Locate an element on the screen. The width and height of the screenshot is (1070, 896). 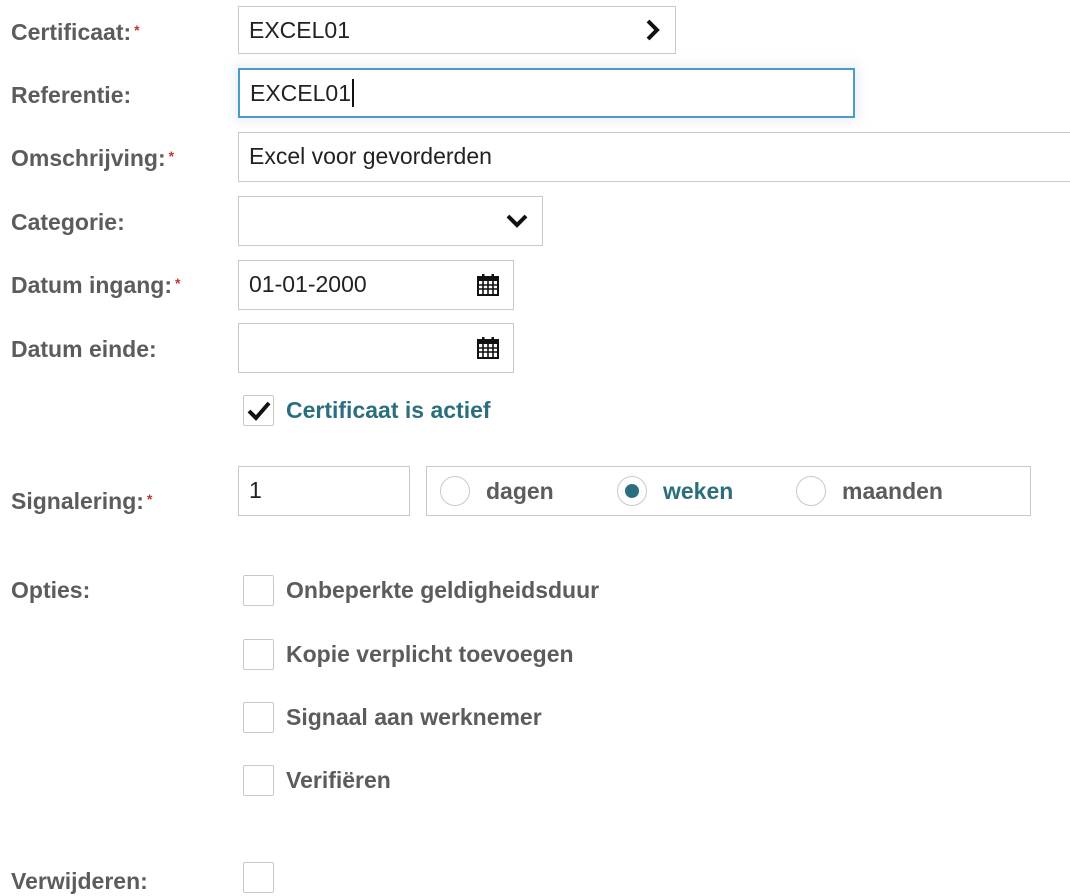
optie-onbeperkt-checkbox is located at coordinates (258, 590).